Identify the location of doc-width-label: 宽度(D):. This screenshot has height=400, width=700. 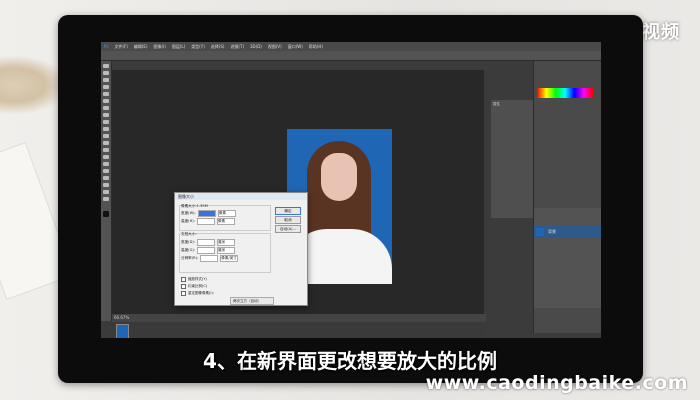
(188, 241).